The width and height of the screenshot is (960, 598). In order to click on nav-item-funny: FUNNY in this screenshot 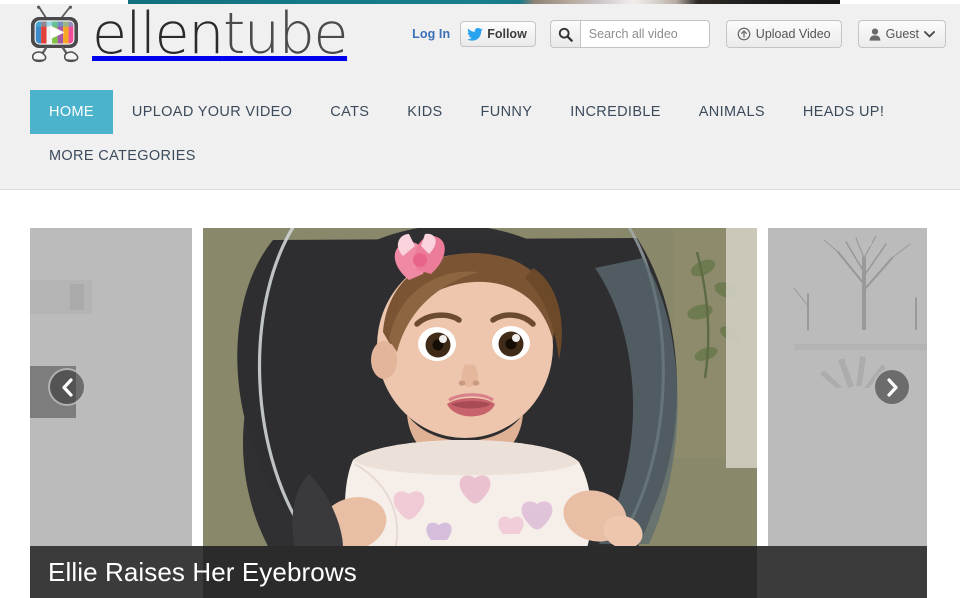, I will do `click(507, 112)`.